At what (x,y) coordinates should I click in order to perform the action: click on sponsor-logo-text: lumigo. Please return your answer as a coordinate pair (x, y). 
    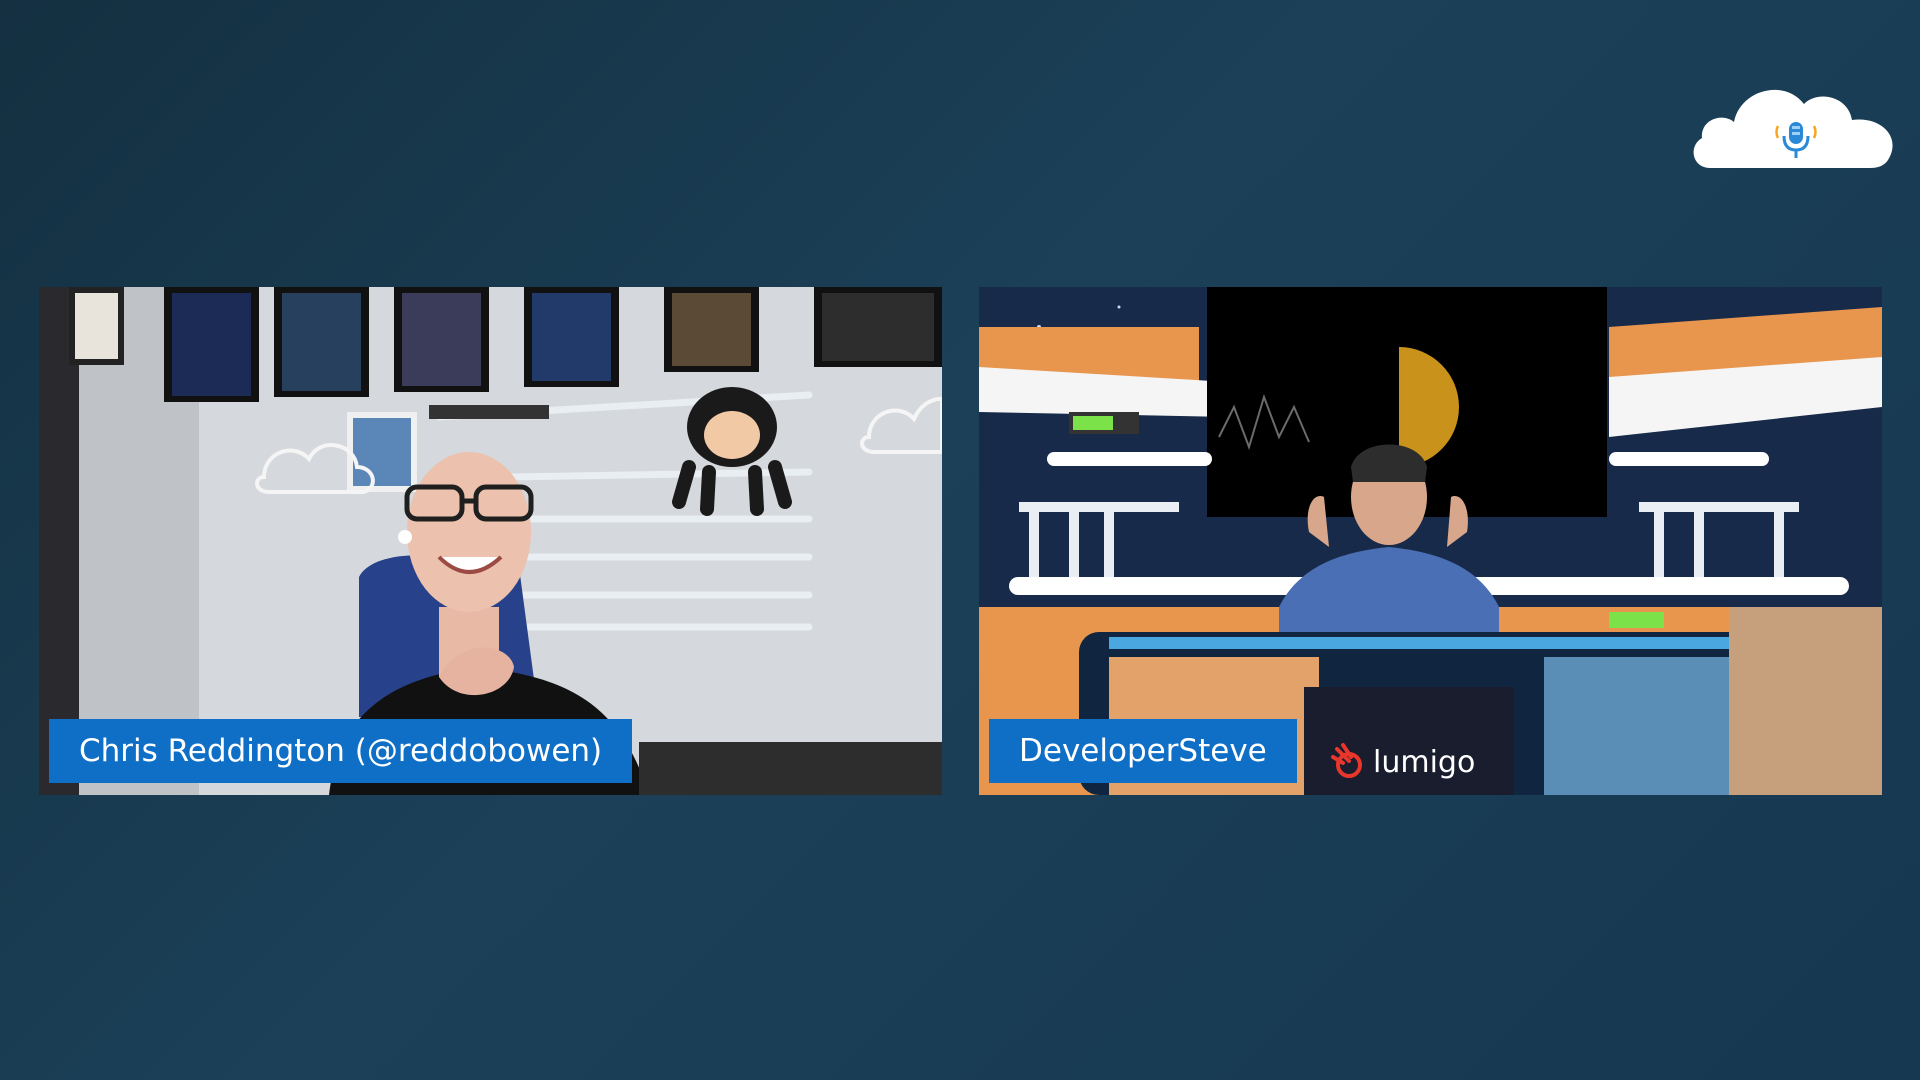
    Looking at the image, I should click on (1424, 762).